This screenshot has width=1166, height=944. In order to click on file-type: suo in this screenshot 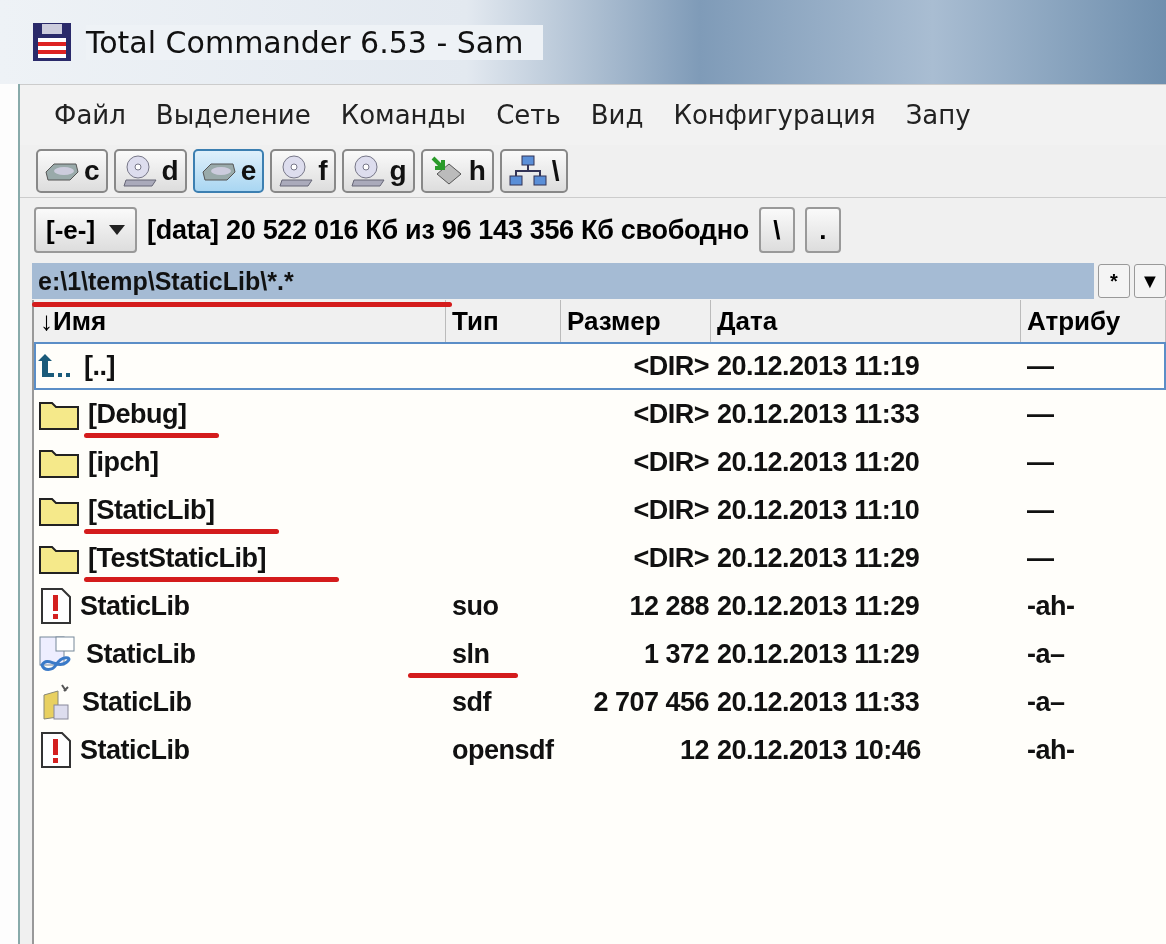, I will do `click(475, 606)`.